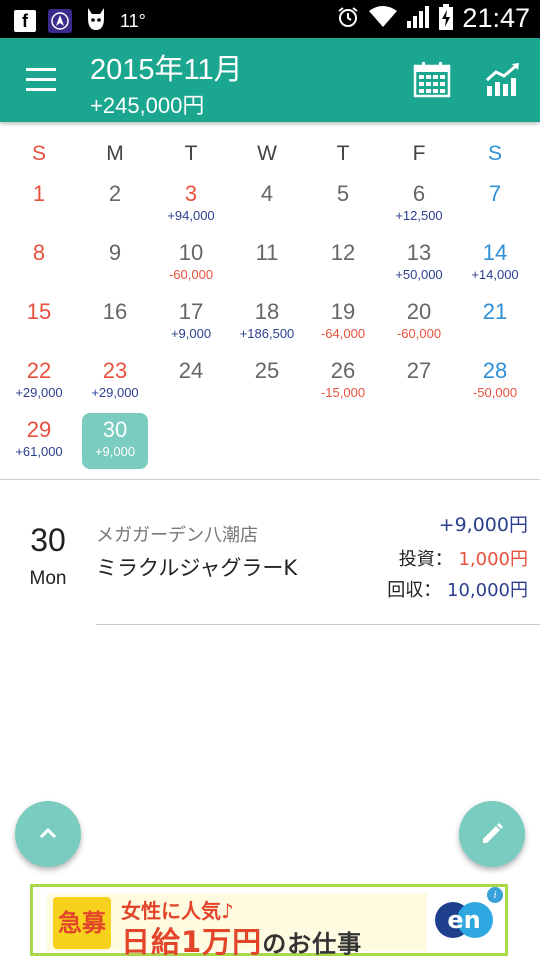 Image resolution: width=540 pixels, height=961 pixels. Describe the element at coordinates (267, 153) in the screenshot. I see `weekday-wednesday: W` at that location.